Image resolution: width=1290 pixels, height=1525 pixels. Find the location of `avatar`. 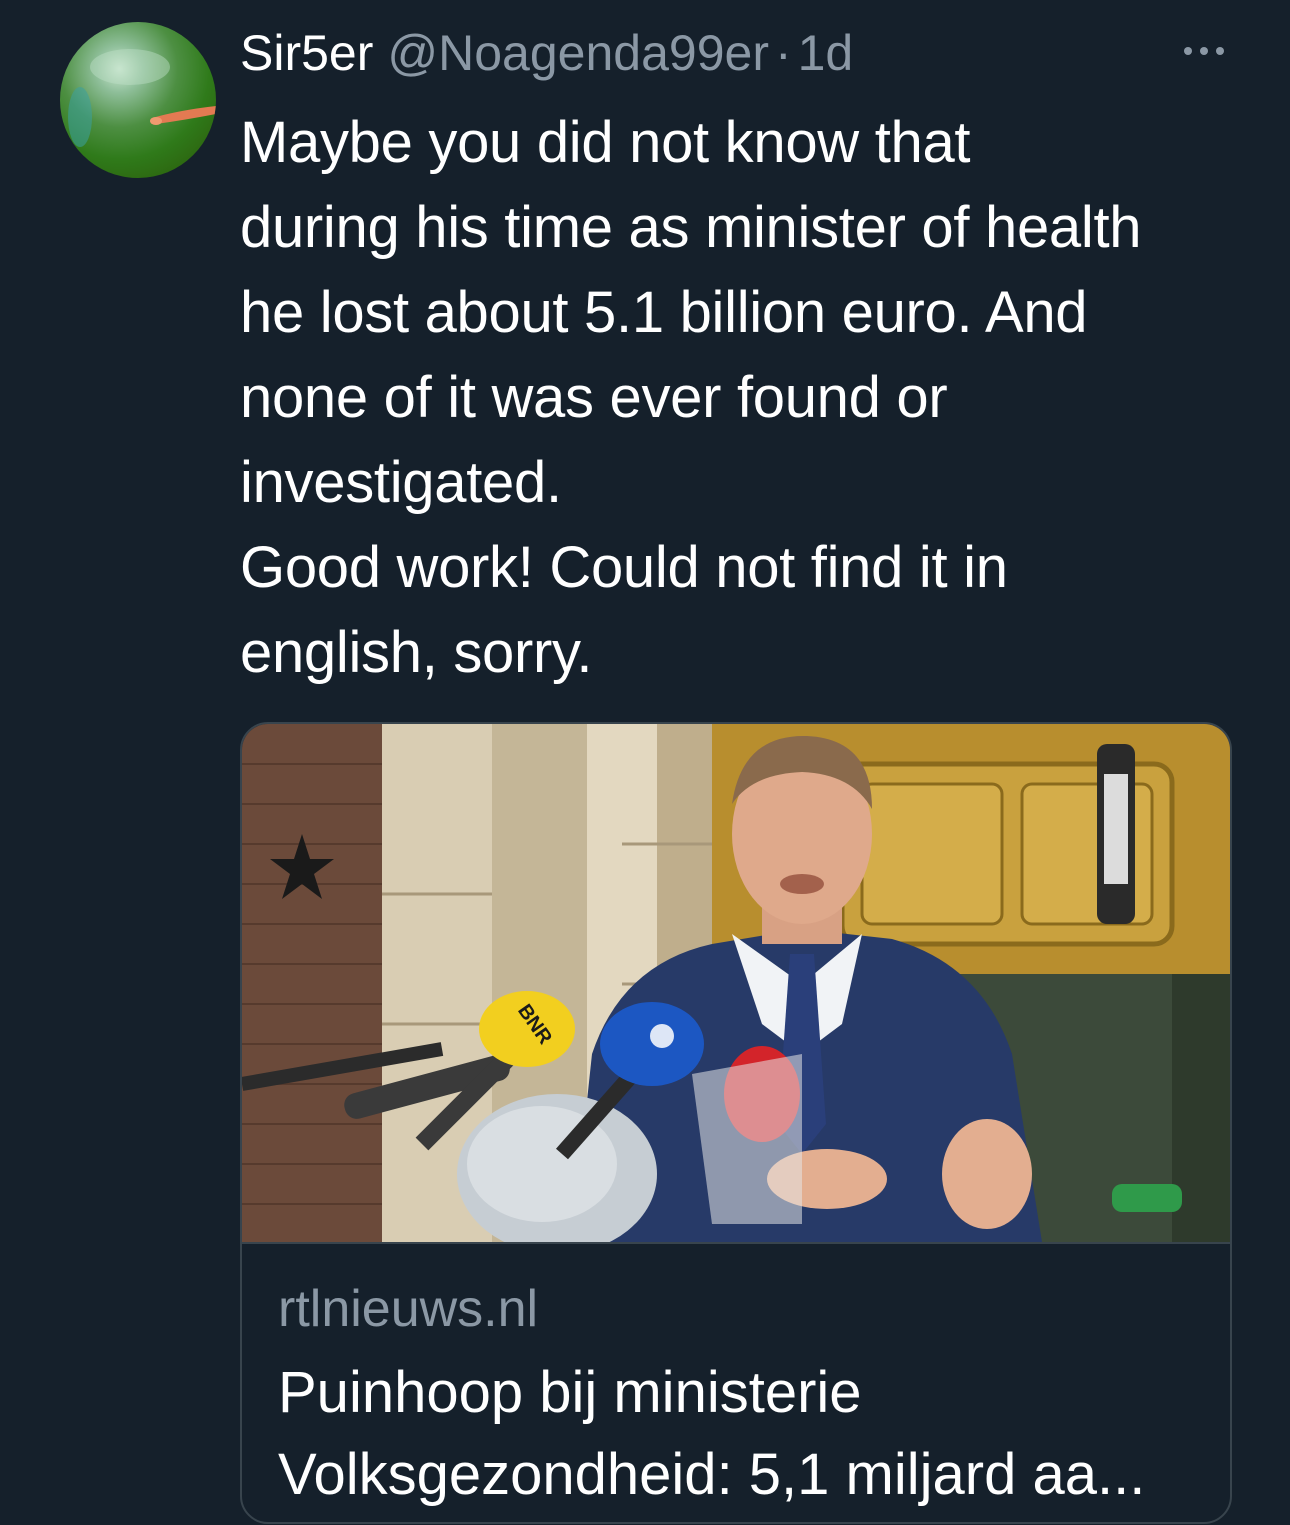

avatar is located at coordinates (138, 100).